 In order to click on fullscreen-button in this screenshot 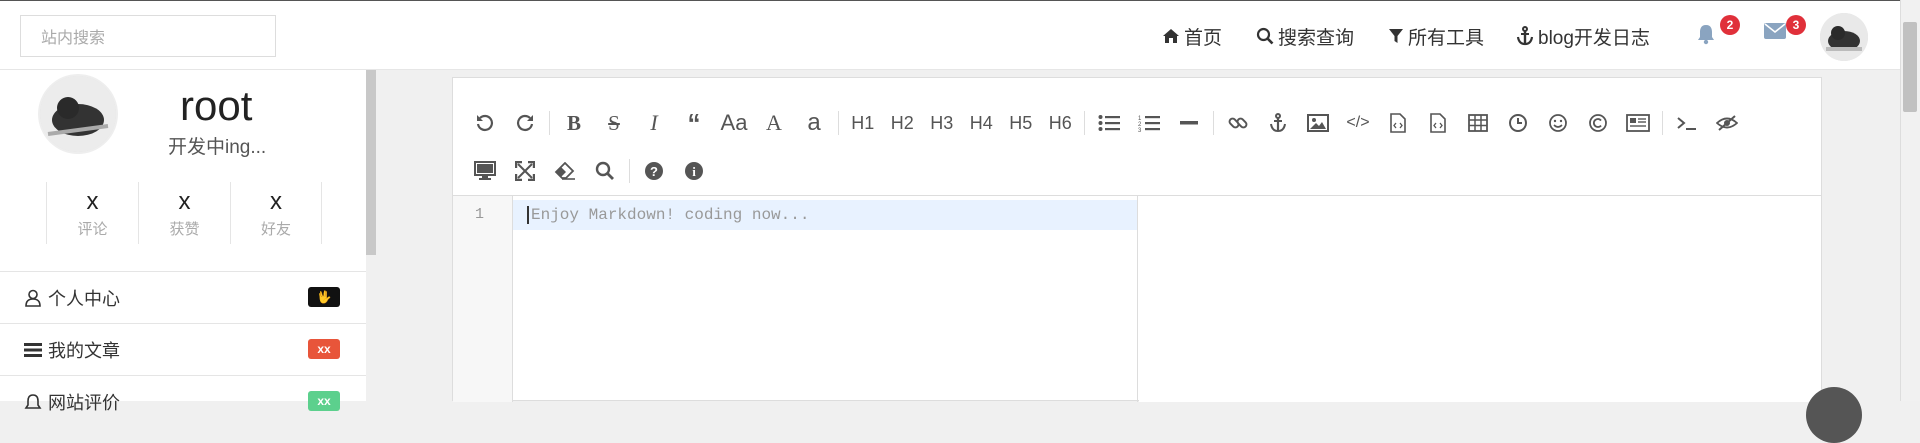, I will do `click(525, 171)`.